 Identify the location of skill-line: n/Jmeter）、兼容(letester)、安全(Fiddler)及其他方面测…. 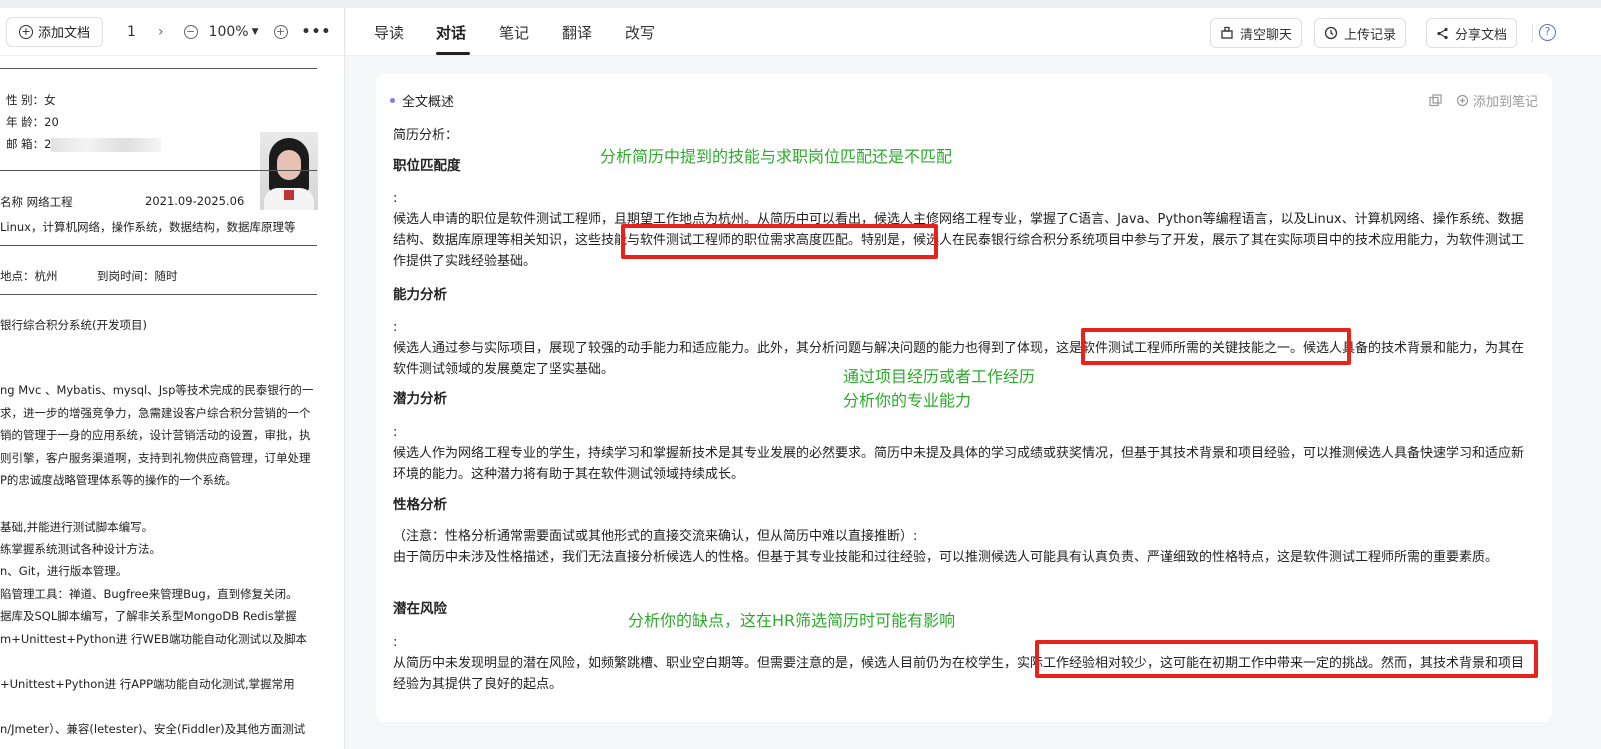
(153, 729).